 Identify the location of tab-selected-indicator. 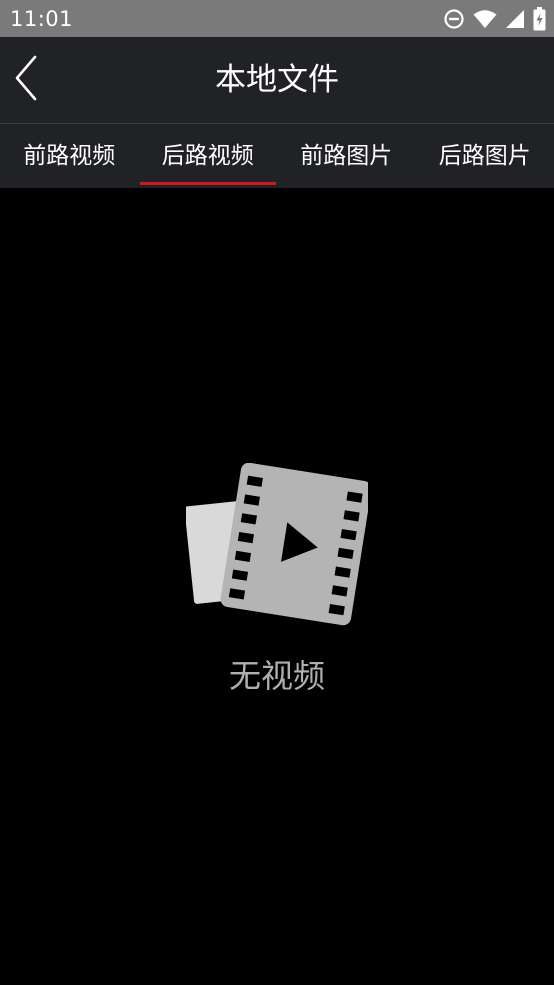
(207, 183).